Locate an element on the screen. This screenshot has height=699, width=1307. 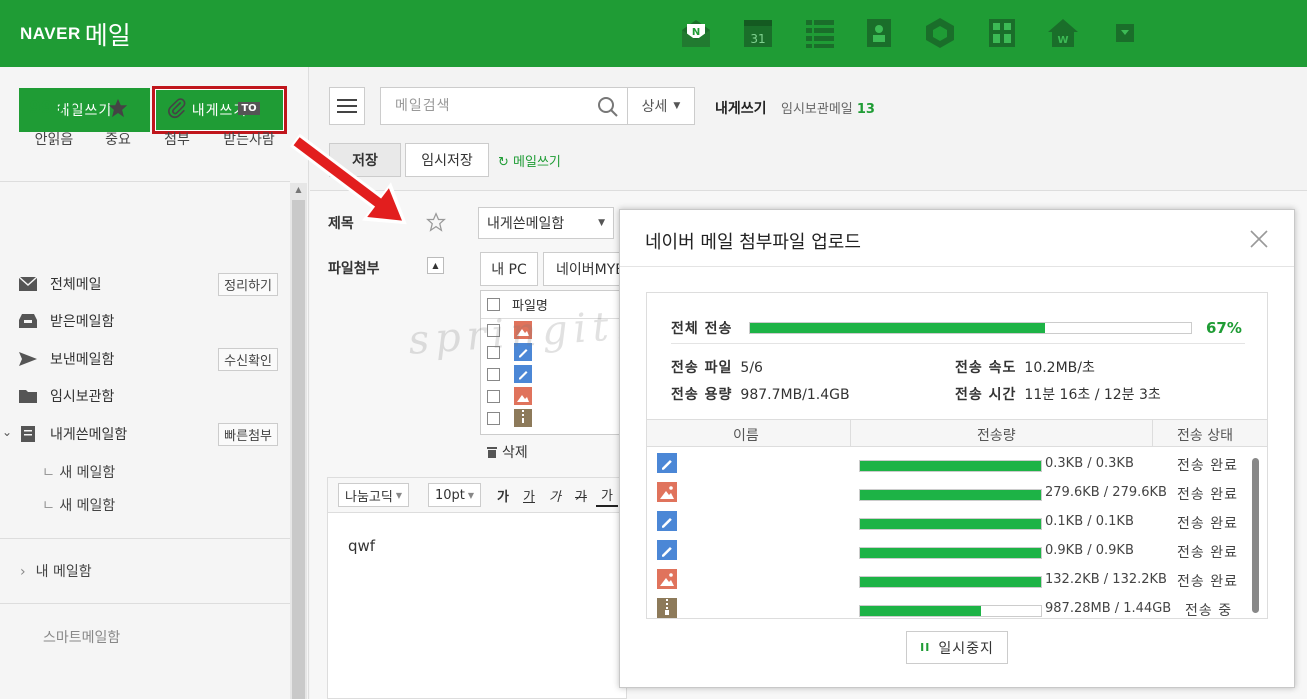
total-progress-bar is located at coordinates (970, 328).